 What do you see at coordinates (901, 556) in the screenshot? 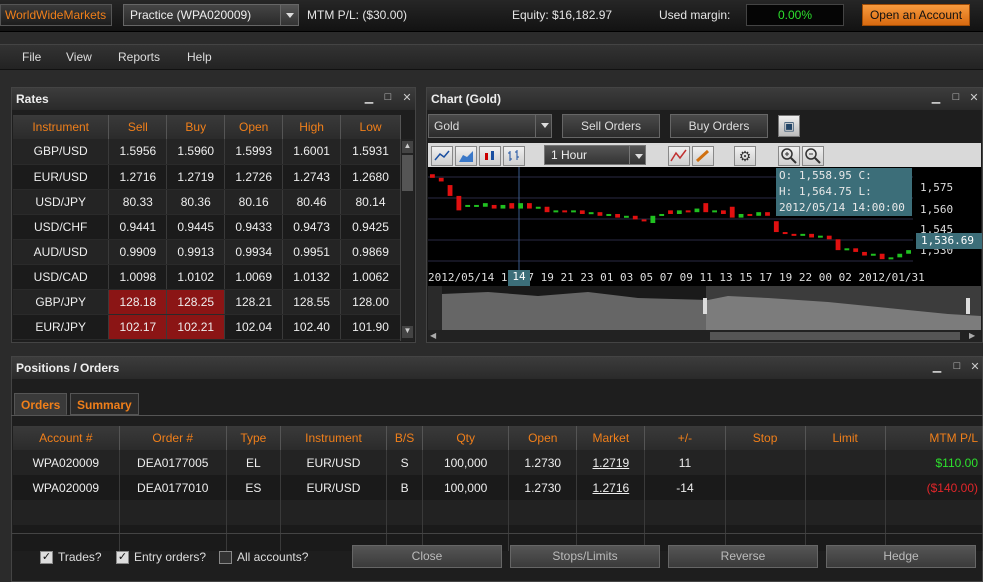
I see `hedge-button: Hedge` at bounding box center [901, 556].